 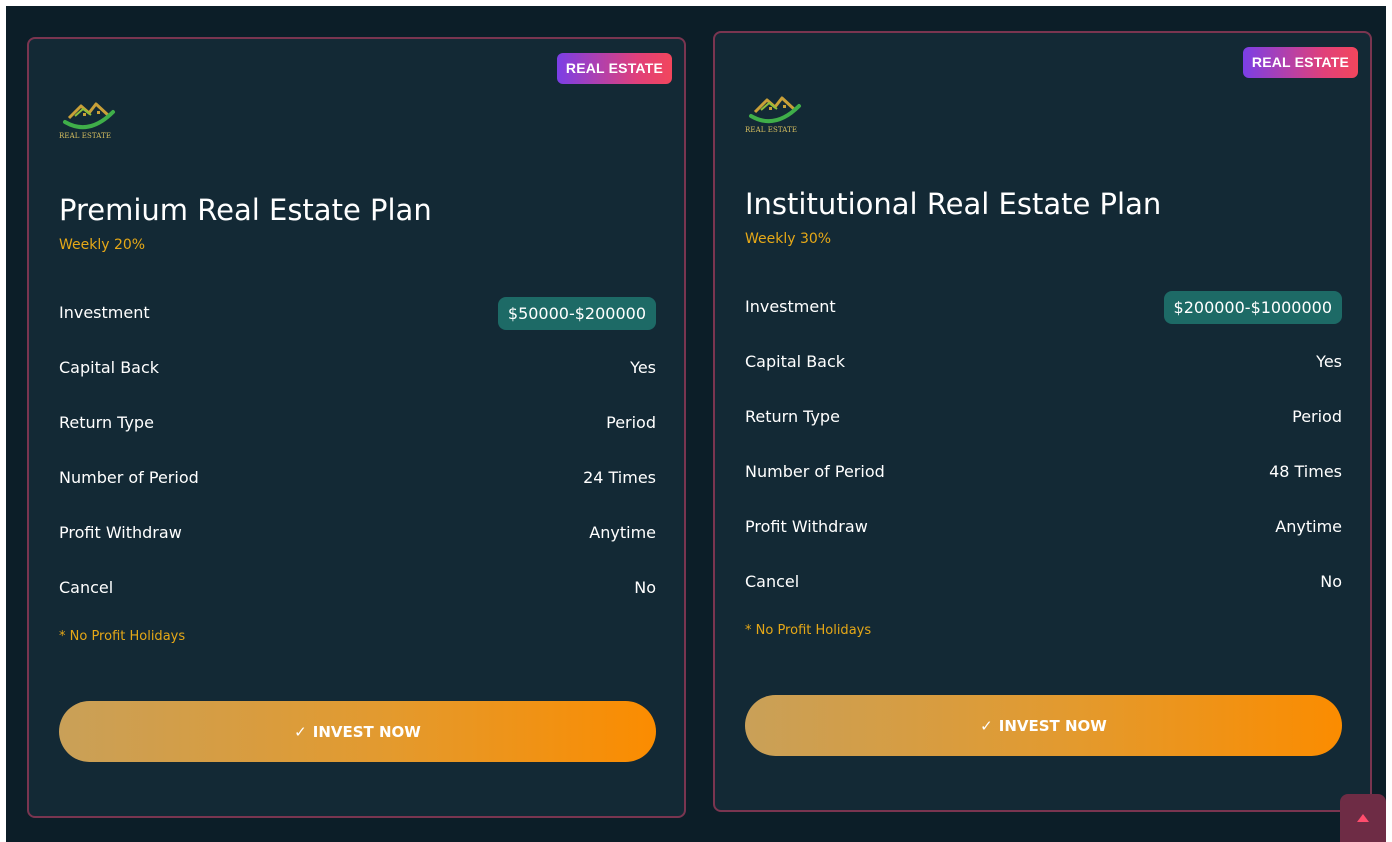 What do you see at coordinates (1252, 307) in the screenshot?
I see `investment-range-pill: $200000-$1000000` at bounding box center [1252, 307].